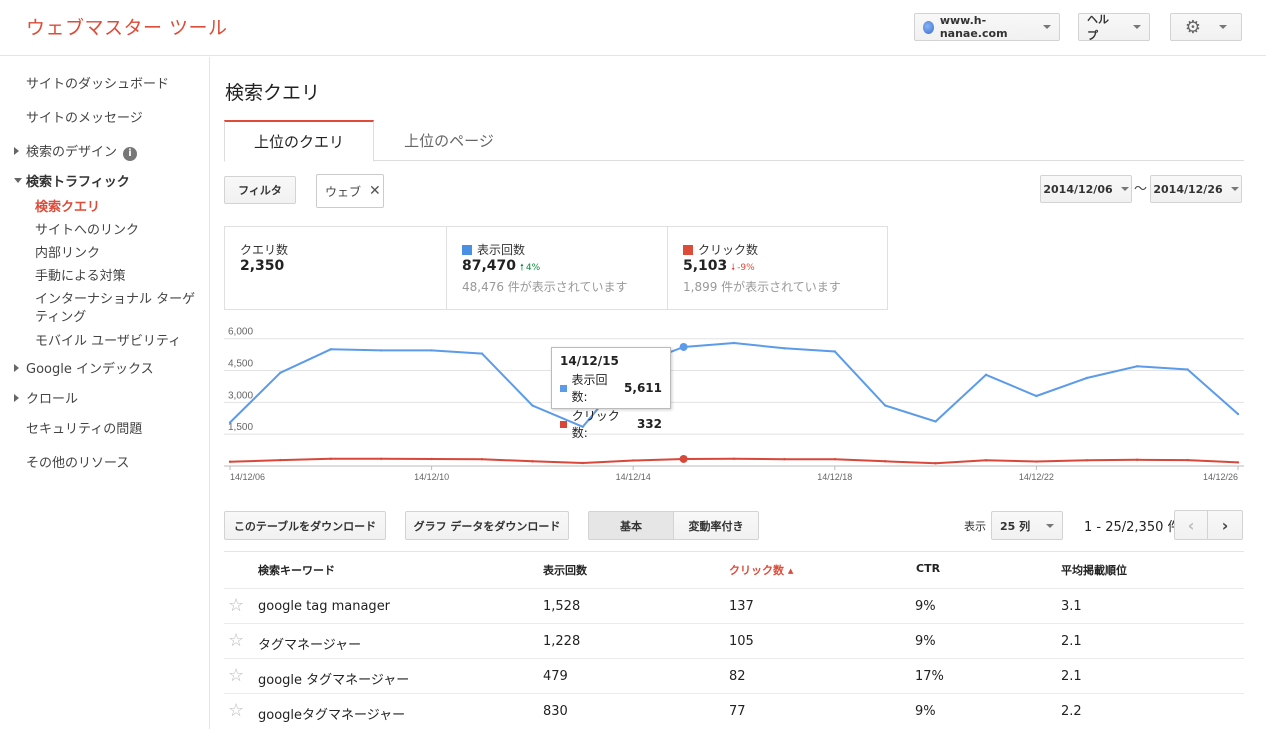 The height and width of the screenshot is (729, 1266). What do you see at coordinates (77, 461) in the screenshot?
I see `sidebar-item-other-resources: その他のリソース` at bounding box center [77, 461].